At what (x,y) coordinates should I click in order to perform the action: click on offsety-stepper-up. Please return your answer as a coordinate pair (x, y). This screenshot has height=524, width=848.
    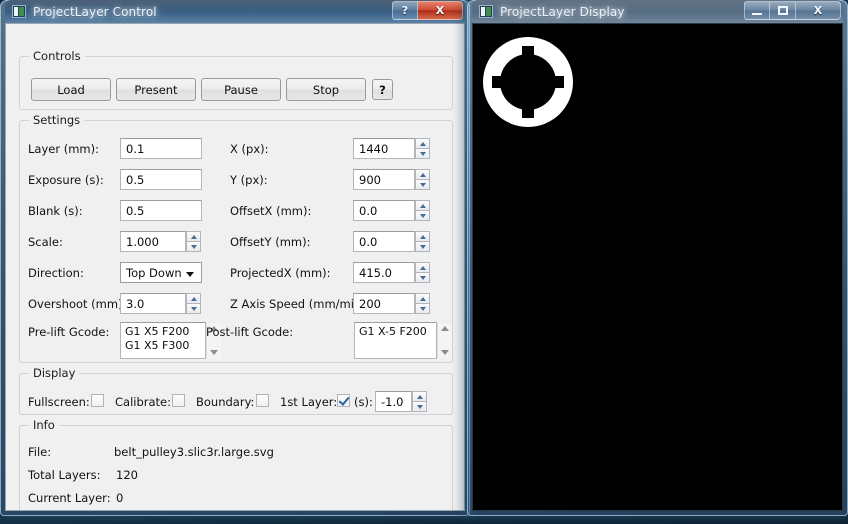
    Looking at the image, I should click on (422, 236).